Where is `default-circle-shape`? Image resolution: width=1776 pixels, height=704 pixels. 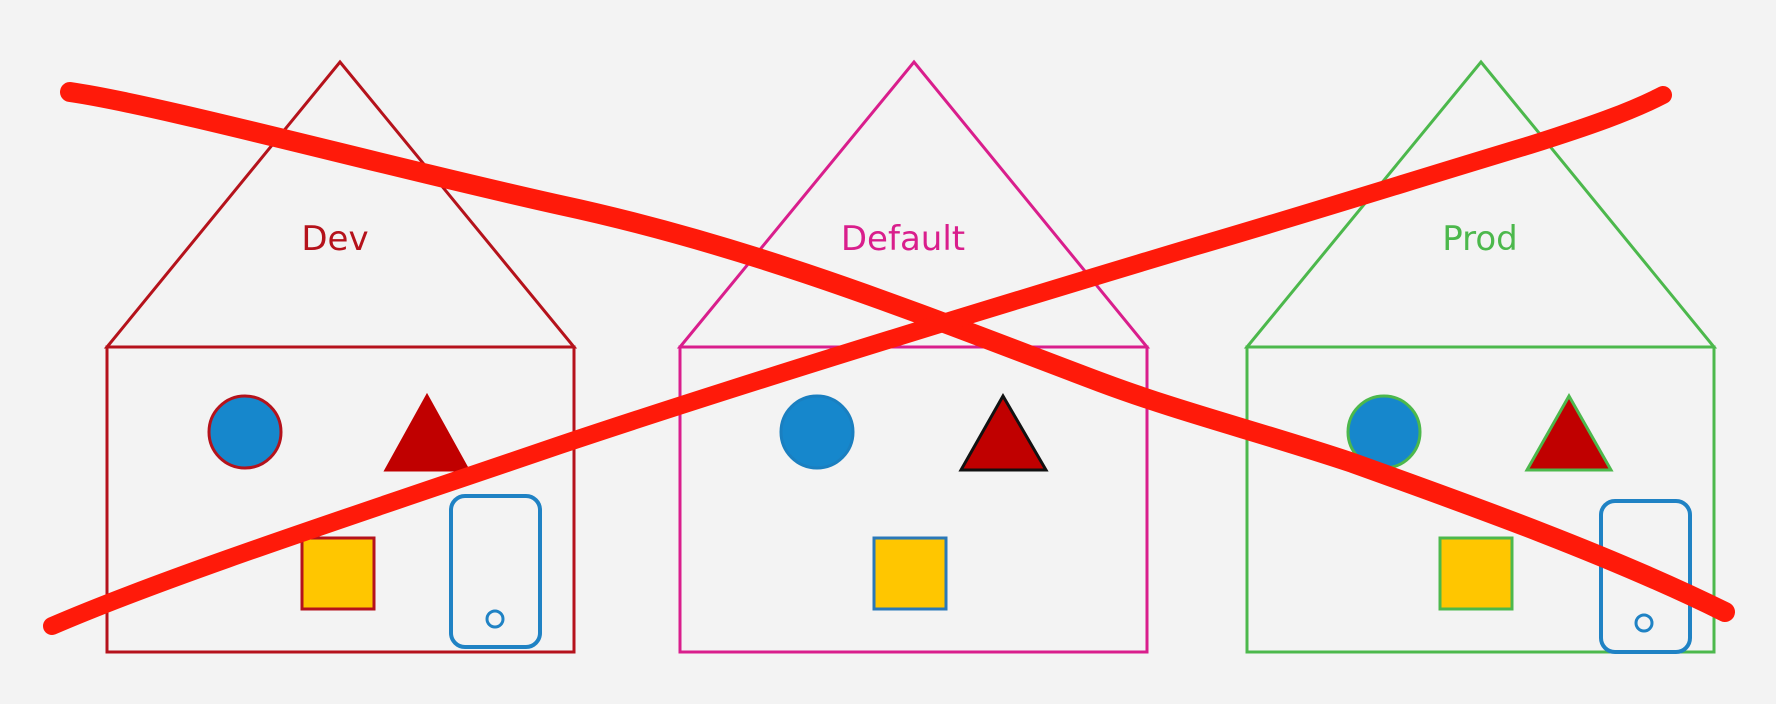 default-circle-shape is located at coordinates (817, 432).